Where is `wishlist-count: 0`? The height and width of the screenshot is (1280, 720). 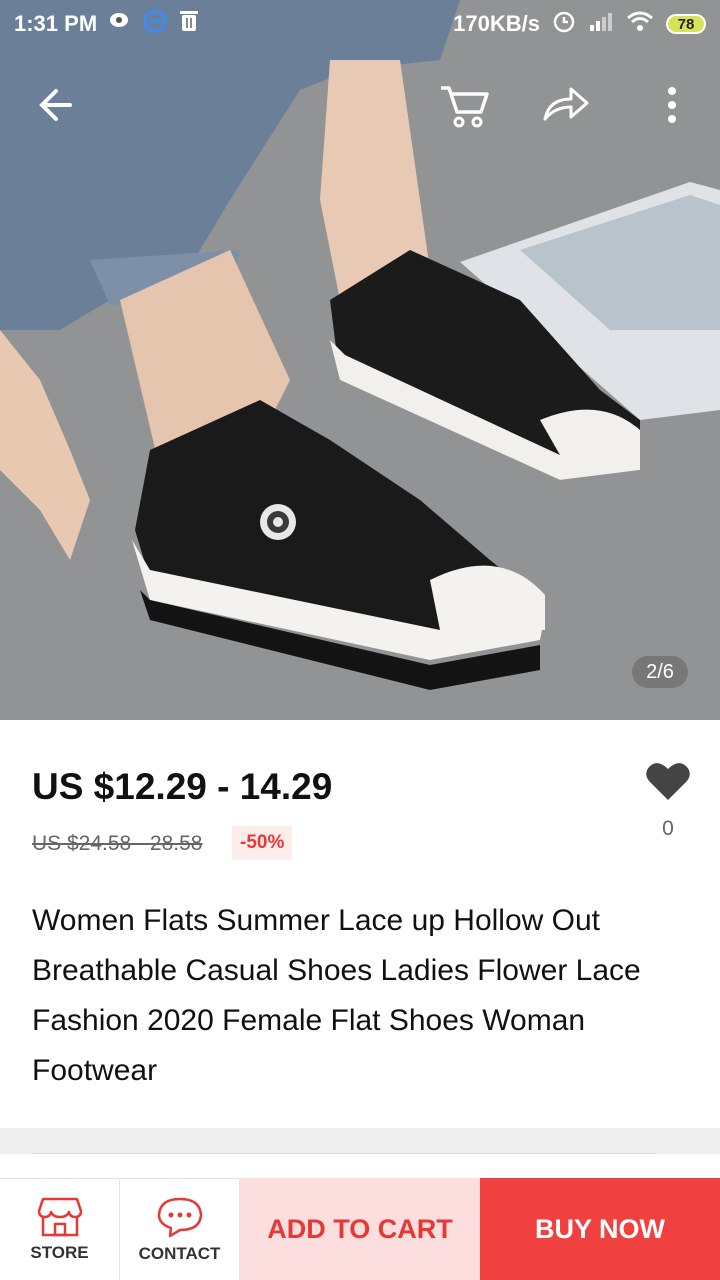 wishlist-count: 0 is located at coordinates (668, 828).